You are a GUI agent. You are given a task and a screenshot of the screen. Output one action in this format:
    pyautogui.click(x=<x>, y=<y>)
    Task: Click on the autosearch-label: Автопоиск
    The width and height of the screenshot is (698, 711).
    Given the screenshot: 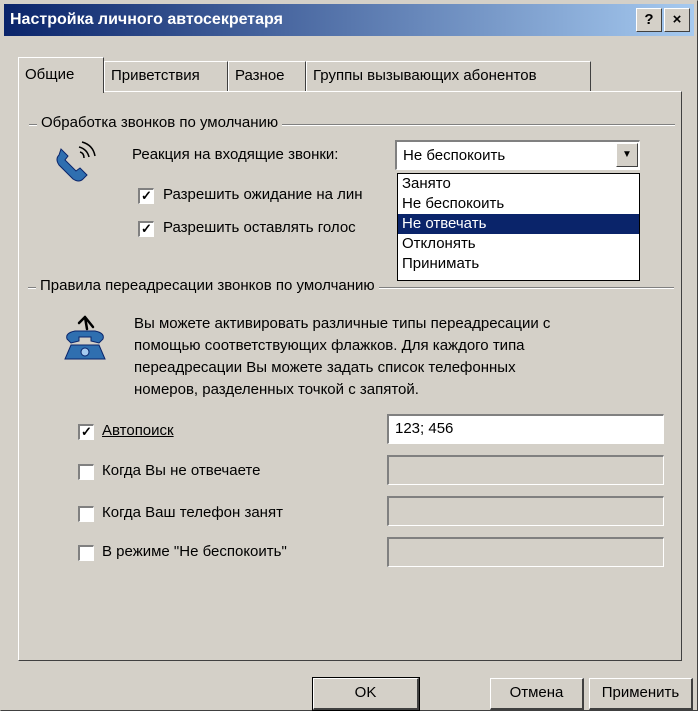 What is the action you would take?
    pyautogui.click(x=138, y=430)
    